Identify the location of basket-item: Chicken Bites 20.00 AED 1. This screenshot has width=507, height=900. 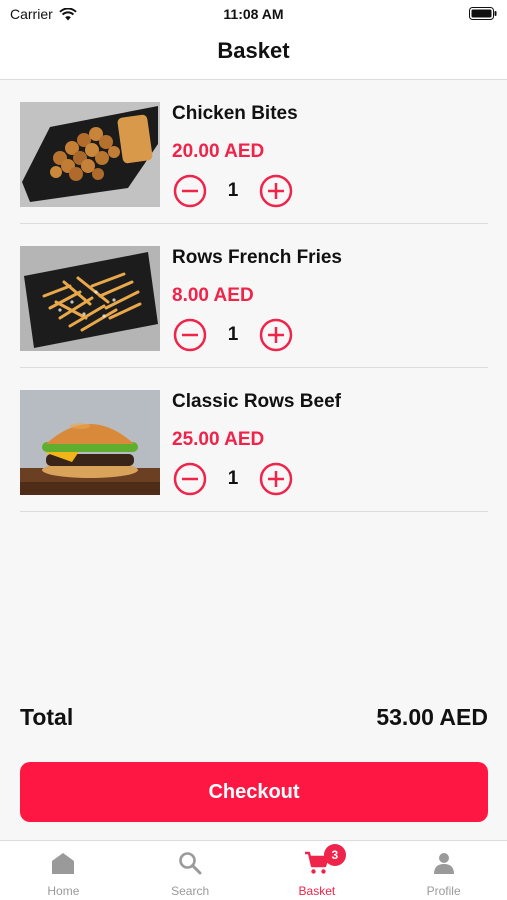
(254, 152).